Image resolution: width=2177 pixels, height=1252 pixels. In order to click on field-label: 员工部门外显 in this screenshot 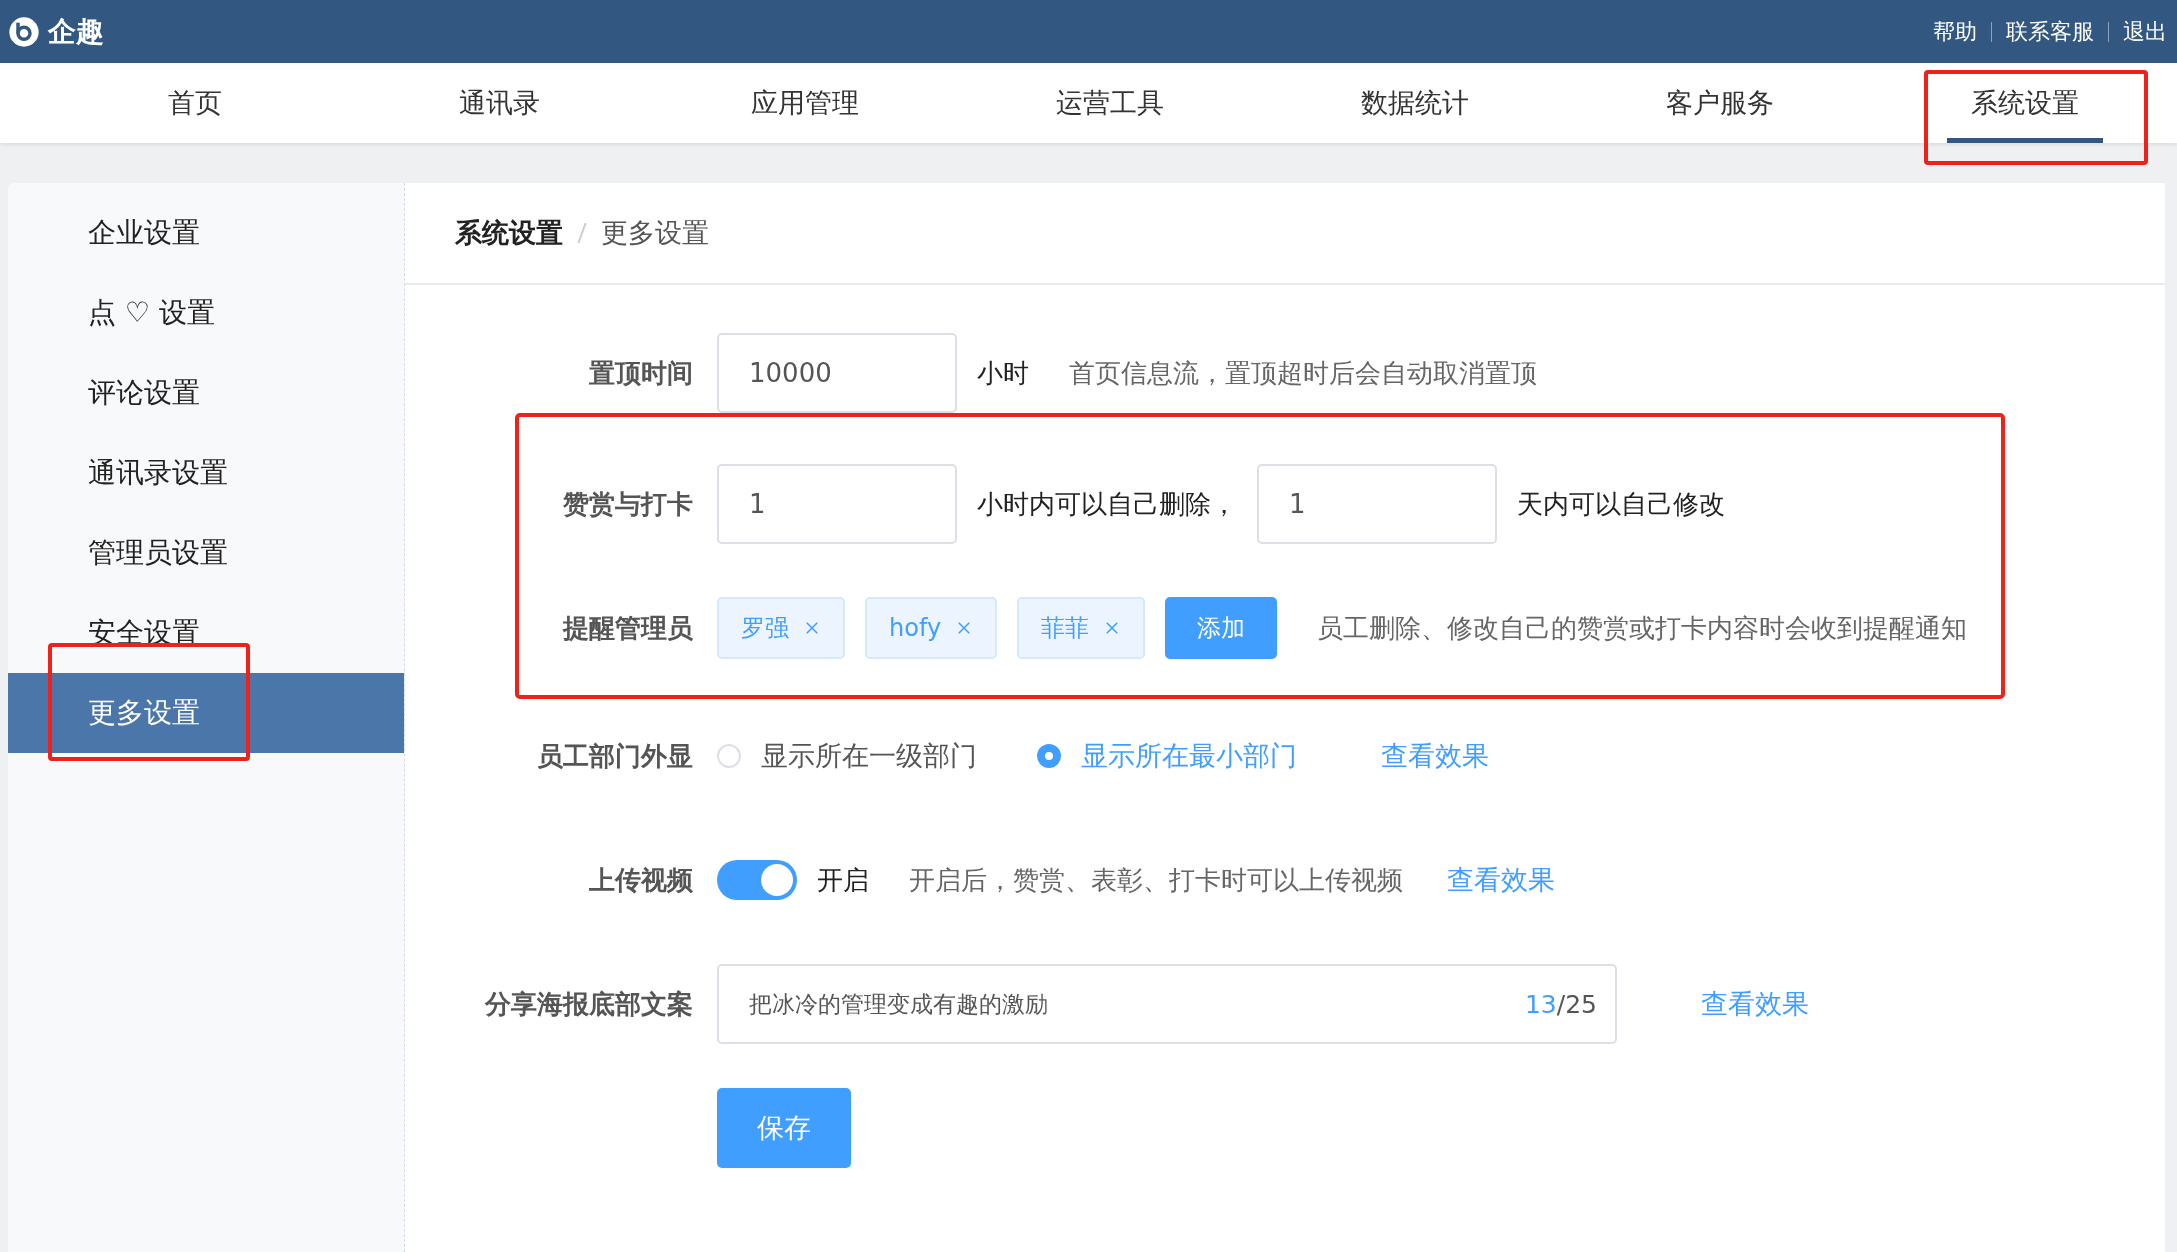, I will do `click(615, 756)`.